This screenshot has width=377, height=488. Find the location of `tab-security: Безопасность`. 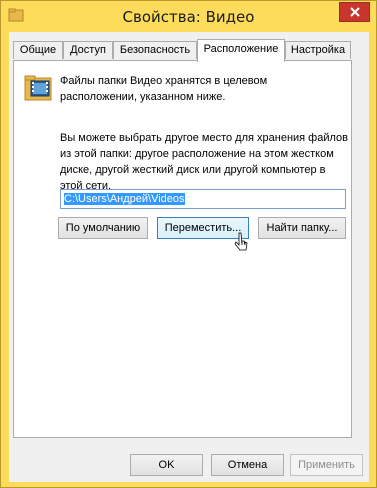

tab-security: Безопасность is located at coordinates (155, 50).